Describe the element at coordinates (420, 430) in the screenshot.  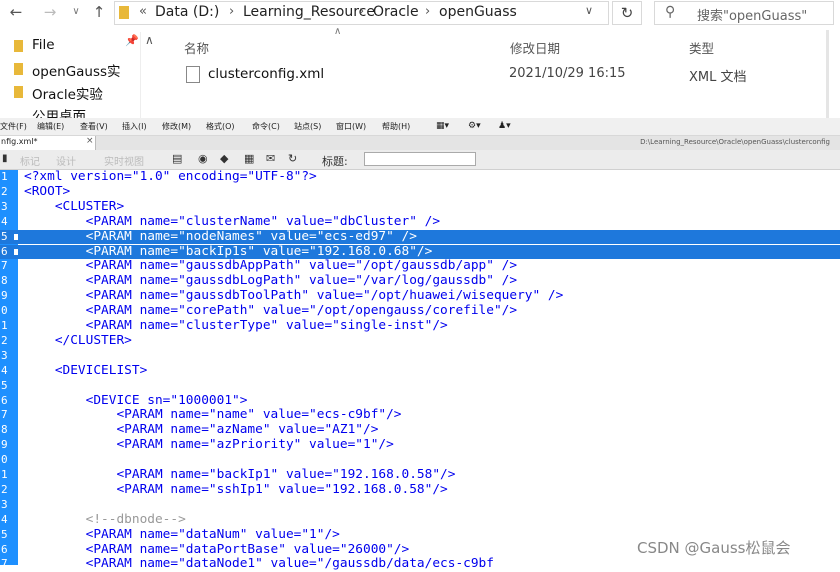
I see `code-line: 8 <PARAM name="azName" value="AZ1"/>` at that location.